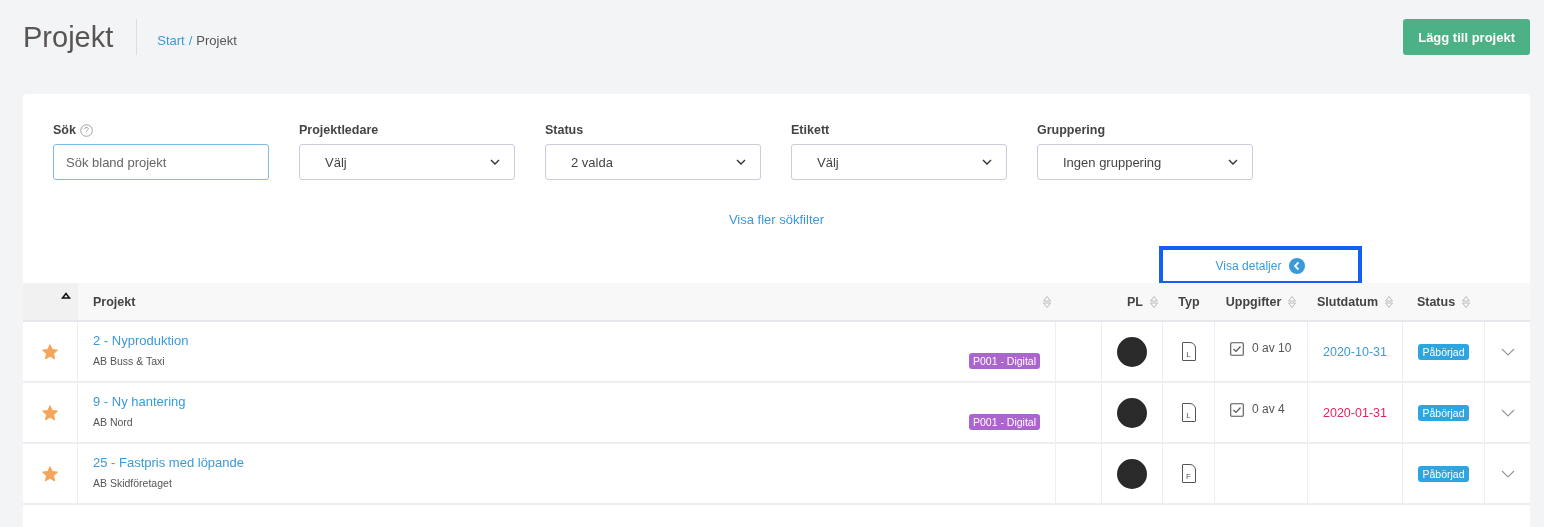 Image resolution: width=1544 pixels, height=527 pixels. What do you see at coordinates (653, 162) in the screenshot?
I see `select-dropdown: 2 valda` at bounding box center [653, 162].